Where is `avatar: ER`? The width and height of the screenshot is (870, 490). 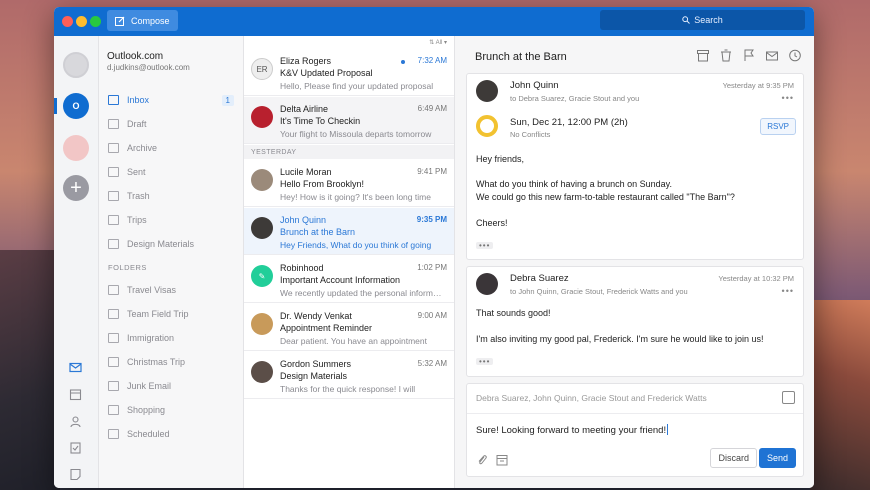 avatar: ER is located at coordinates (262, 69).